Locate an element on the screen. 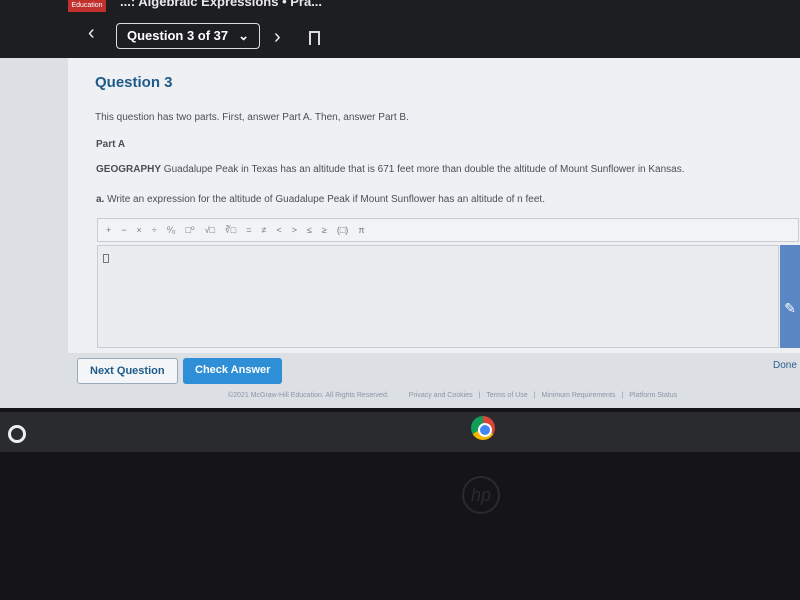 This screenshot has width=800, height=600. toolbar-button: − is located at coordinates (123, 230).